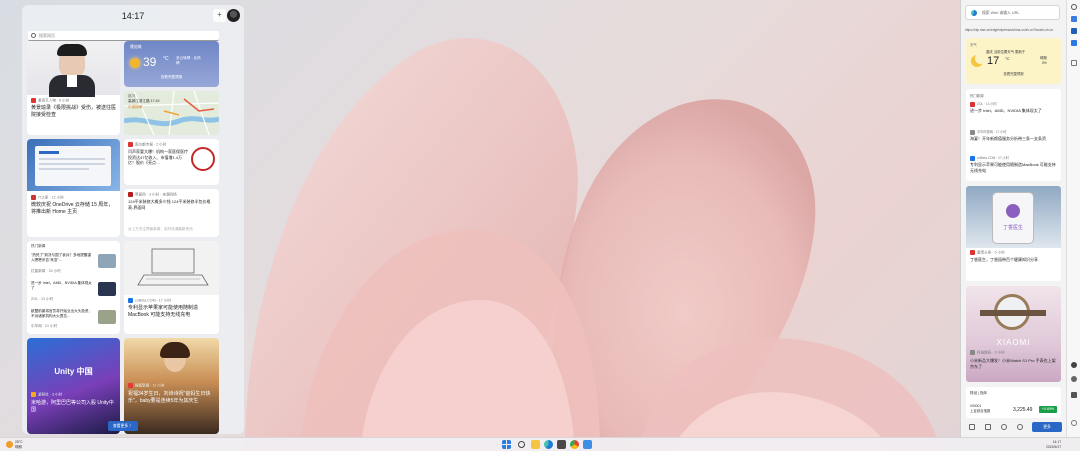  I want to click on news-title: 黄景瑜录《极限挑战》受伤，被送往医院接受检查, so click(74, 111).